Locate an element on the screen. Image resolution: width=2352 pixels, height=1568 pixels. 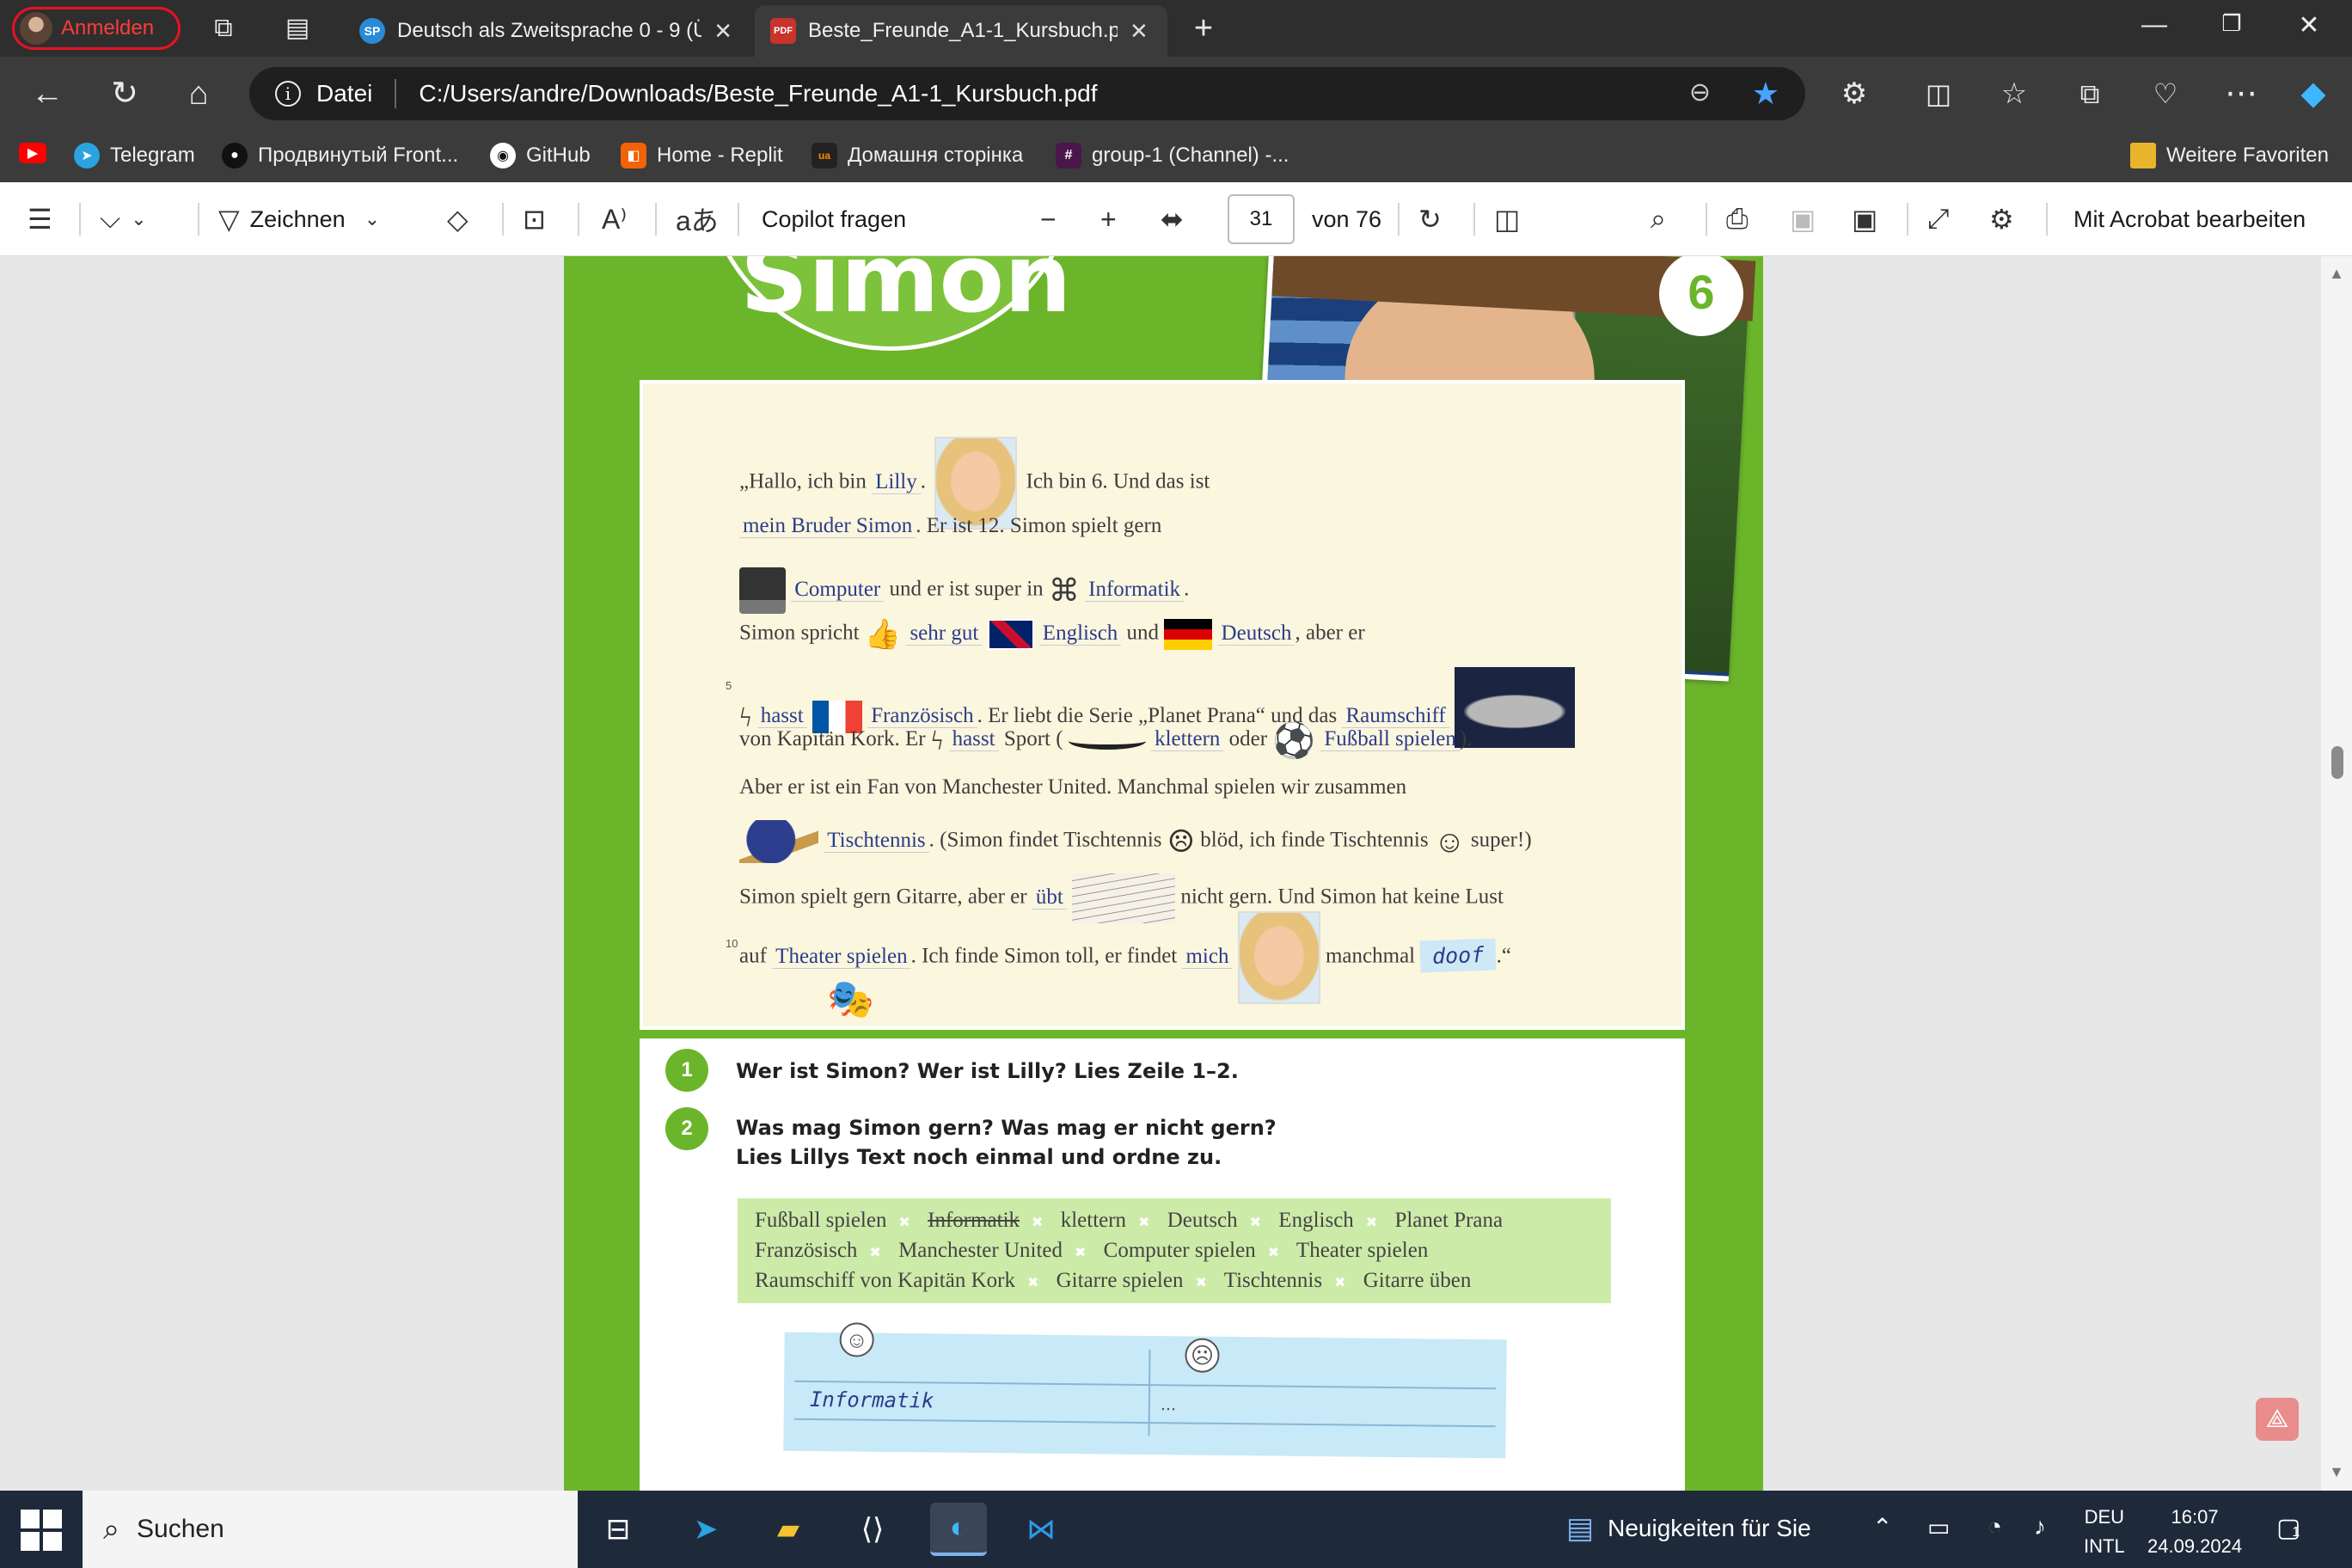
draw-label: Zeichnen is located at coordinates (297, 218).